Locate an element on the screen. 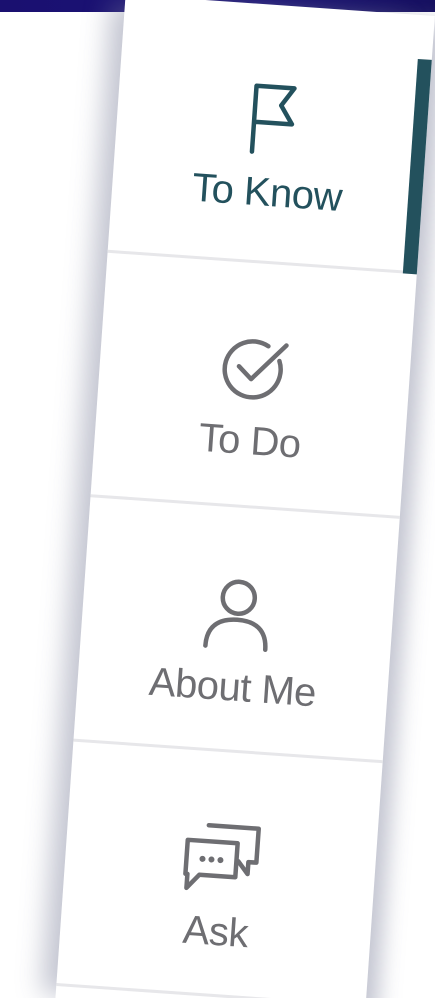  flag-icon is located at coordinates (273, 118).